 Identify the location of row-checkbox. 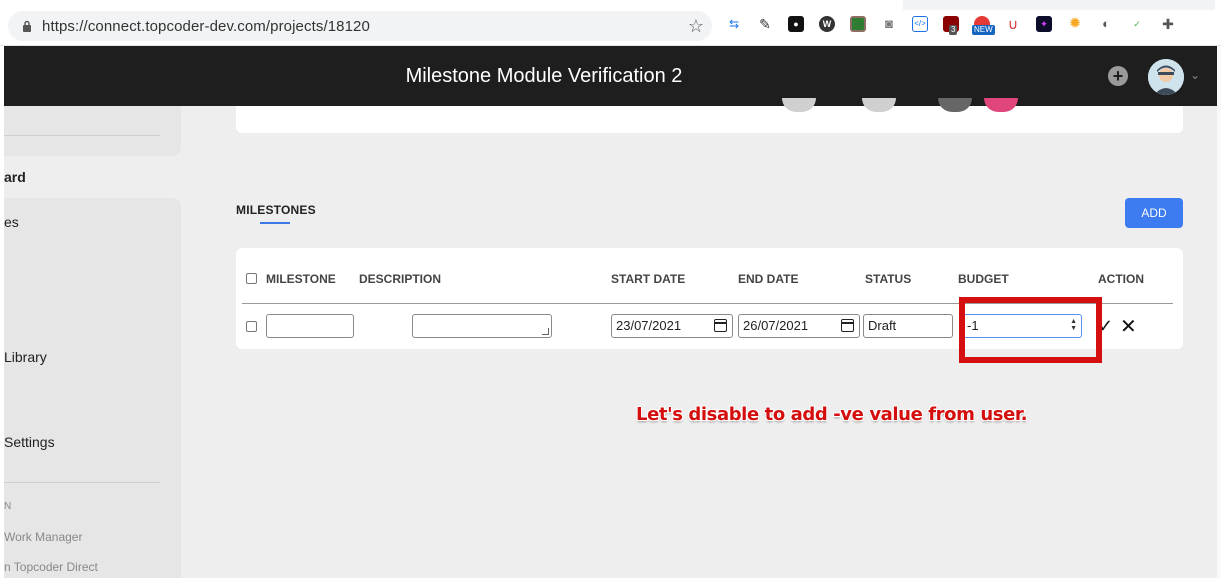
(251, 326).